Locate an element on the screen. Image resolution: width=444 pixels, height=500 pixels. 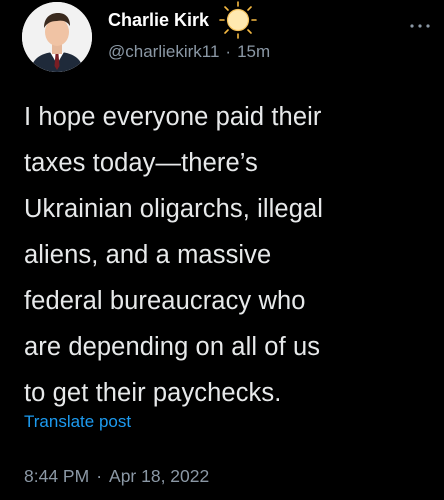
more-options-icon is located at coordinates (420, 26).